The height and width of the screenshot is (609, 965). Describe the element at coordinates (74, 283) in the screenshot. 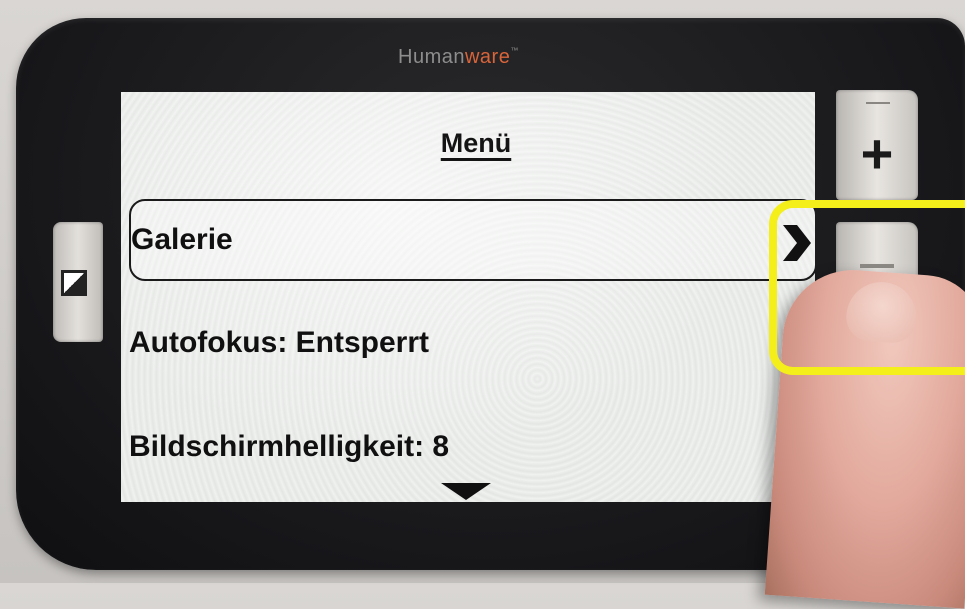

I see `contrast-icon` at that location.